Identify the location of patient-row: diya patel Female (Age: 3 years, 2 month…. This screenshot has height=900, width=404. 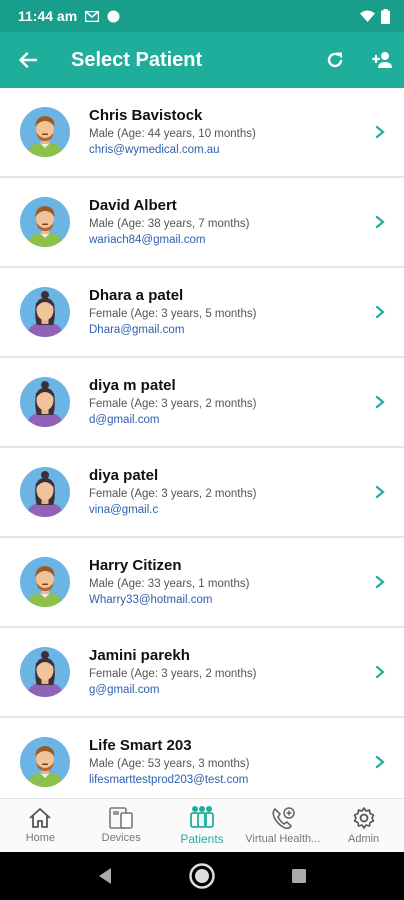
(202, 493).